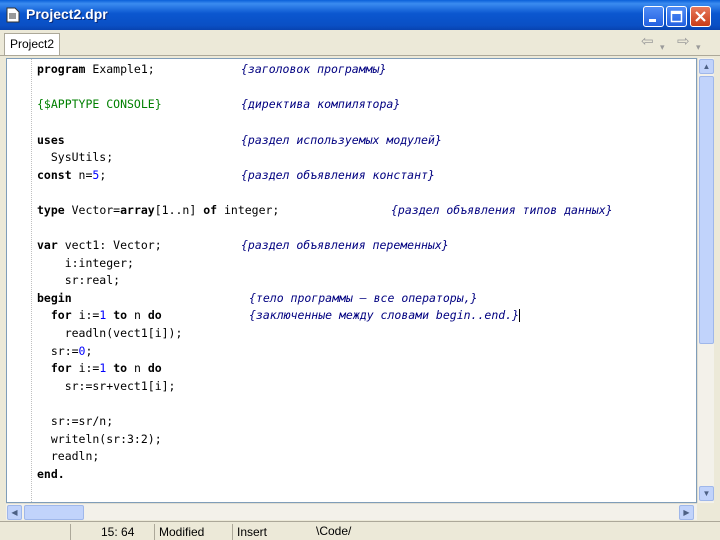 This screenshot has width=720, height=540. Describe the element at coordinates (502, 210) in the screenshot. I see `comment-line-6: {раздел объявления типов данных}` at that location.